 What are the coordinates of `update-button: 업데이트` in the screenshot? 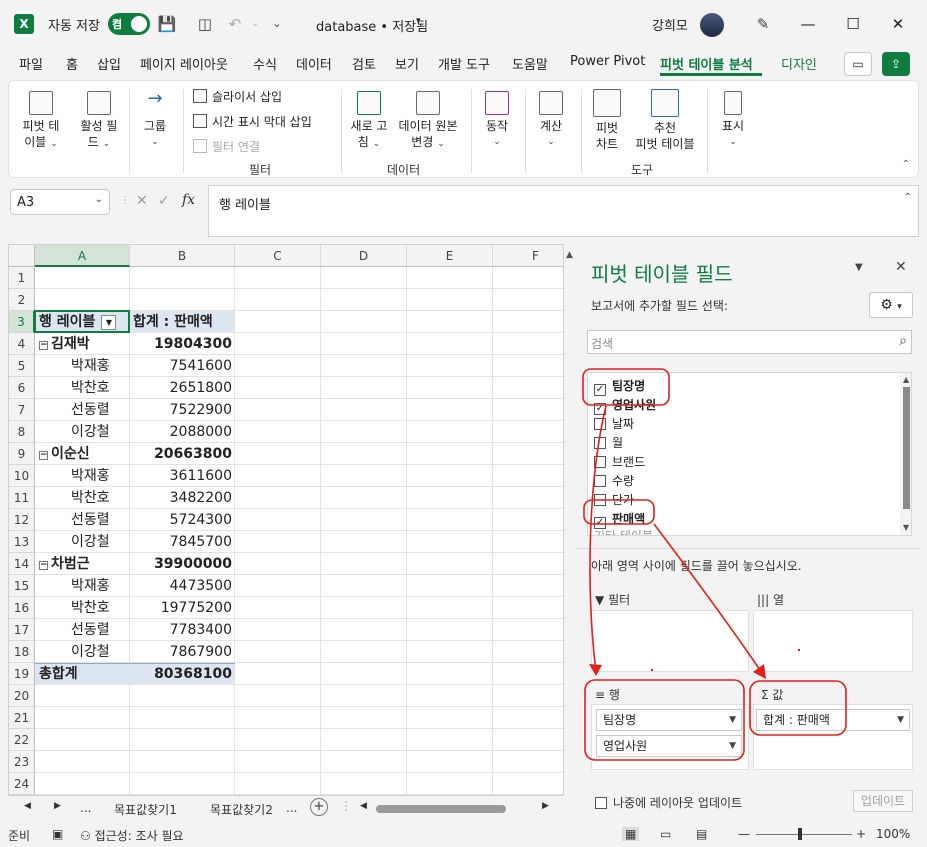 It's located at (883, 801).